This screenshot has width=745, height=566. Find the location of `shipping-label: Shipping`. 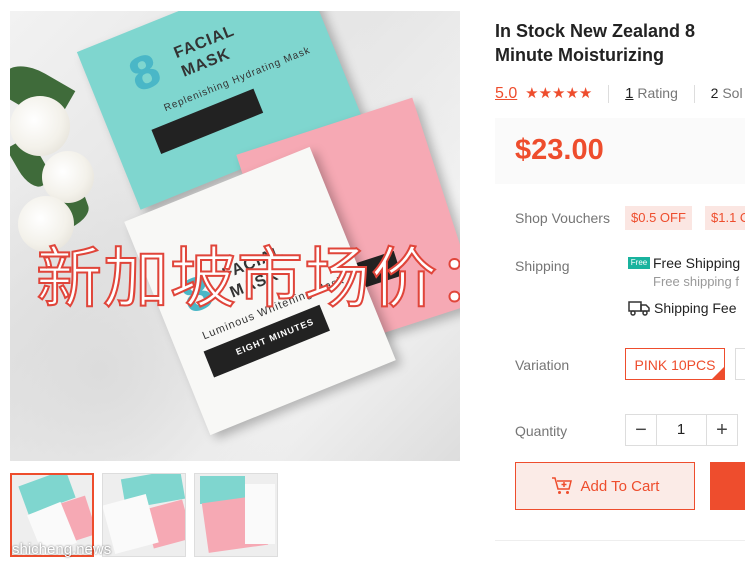

shipping-label: Shipping is located at coordinates (542, 266).